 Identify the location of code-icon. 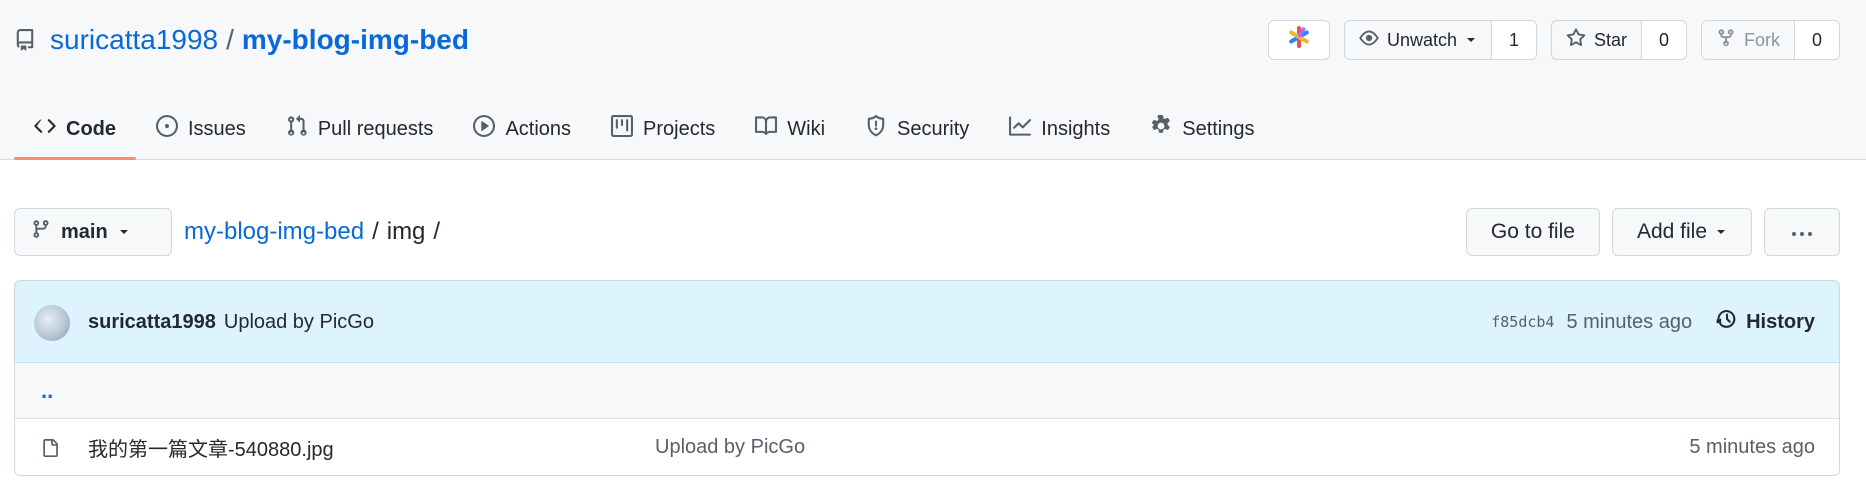
(45, 129).